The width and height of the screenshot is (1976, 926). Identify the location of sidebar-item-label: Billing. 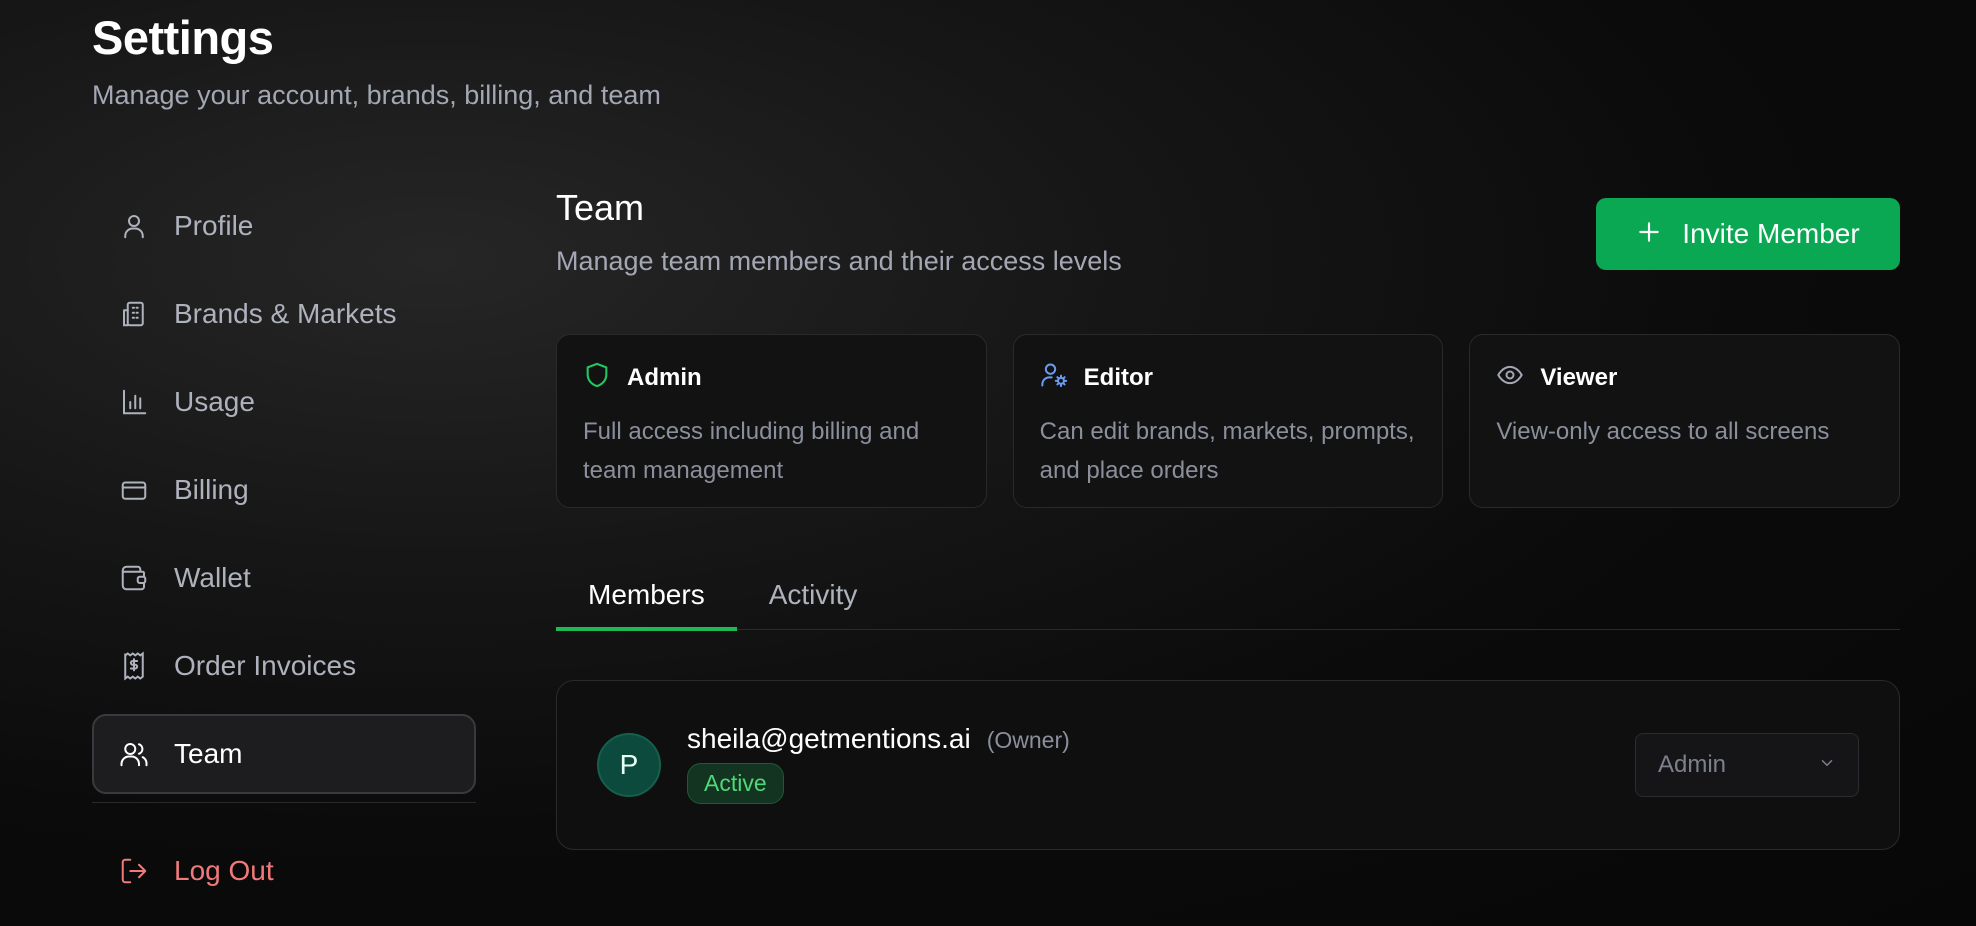
(211, 489).